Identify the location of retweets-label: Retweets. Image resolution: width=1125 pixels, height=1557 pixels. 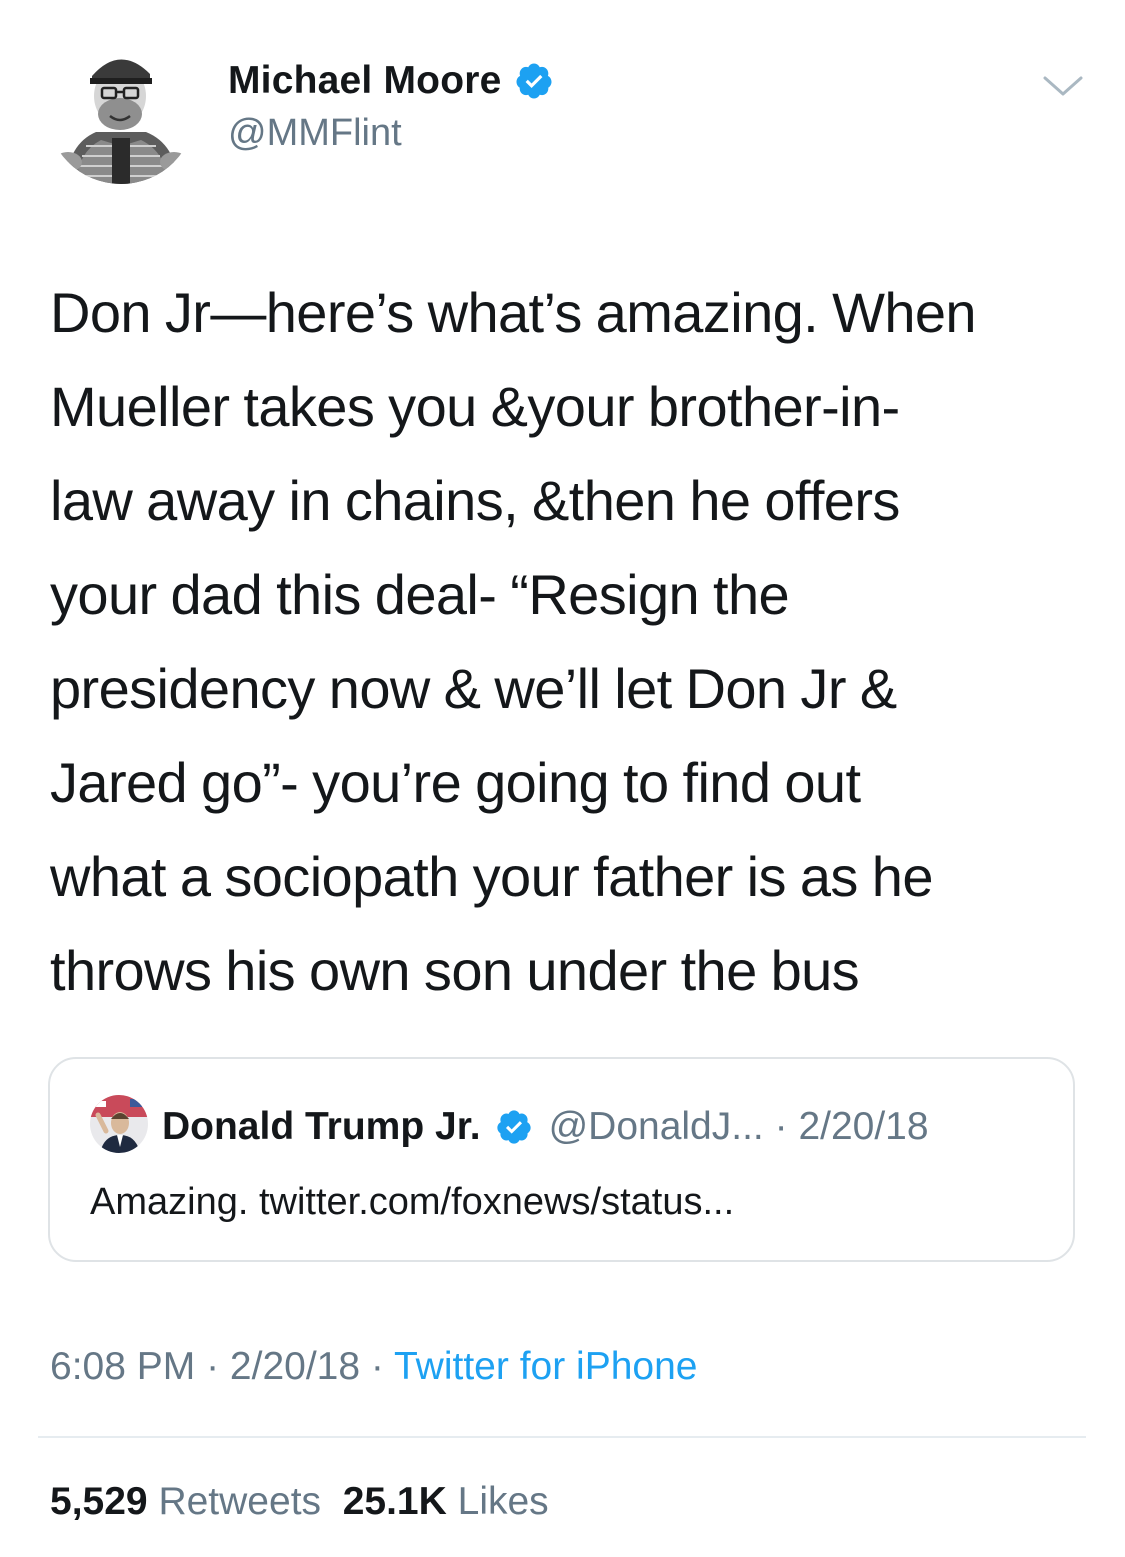
(240, 1501).